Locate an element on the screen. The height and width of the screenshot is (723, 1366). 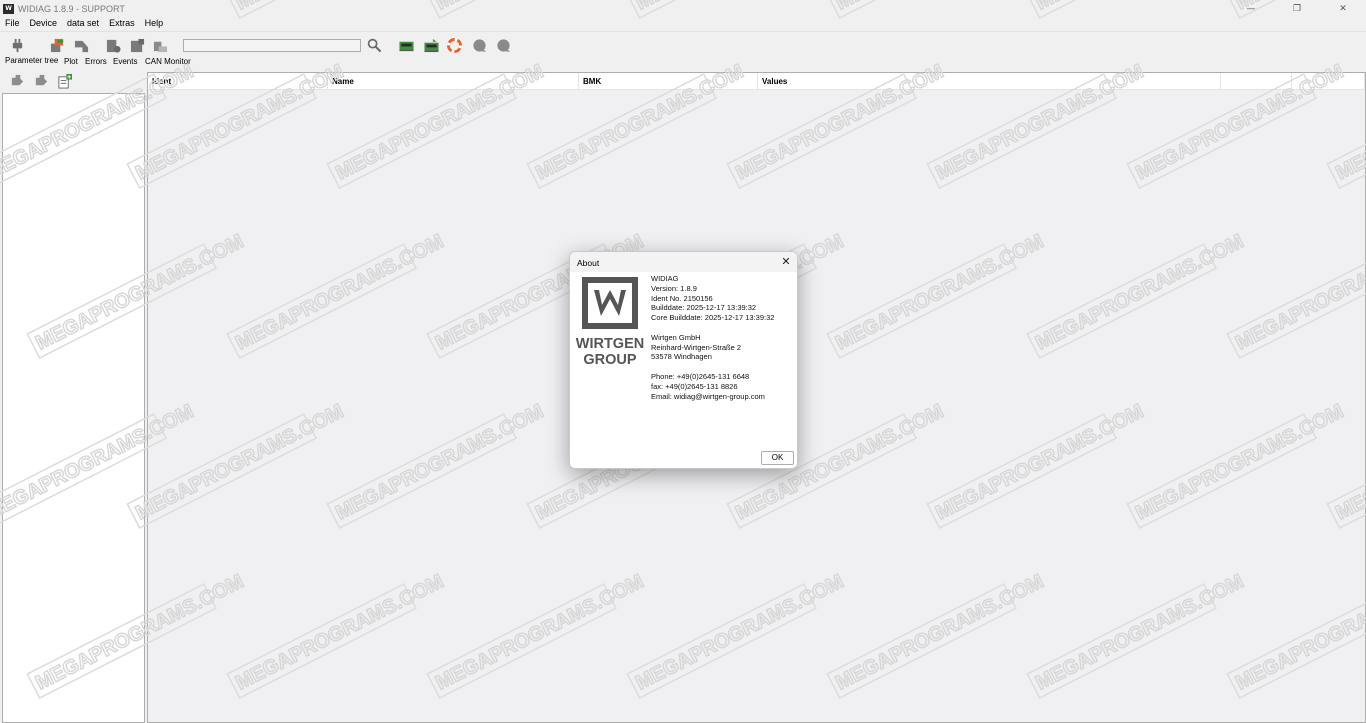
tree-forward-icon is located at coordinates (41, 81).